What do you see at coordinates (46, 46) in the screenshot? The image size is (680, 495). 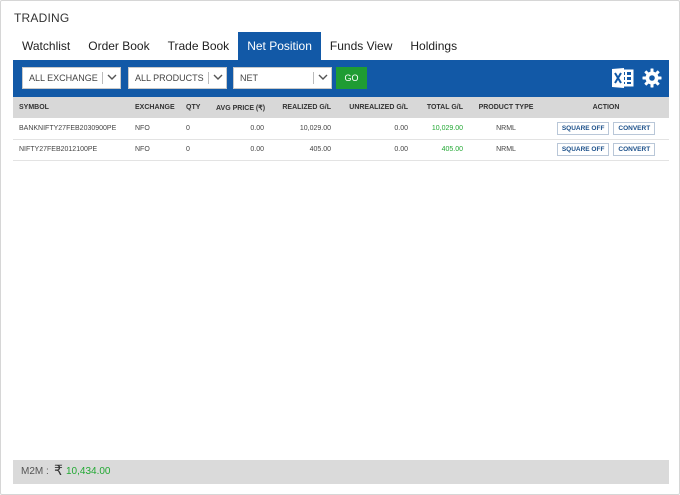 I see `tab-watchlist: Watchlist` at bounding box center [46, 46].